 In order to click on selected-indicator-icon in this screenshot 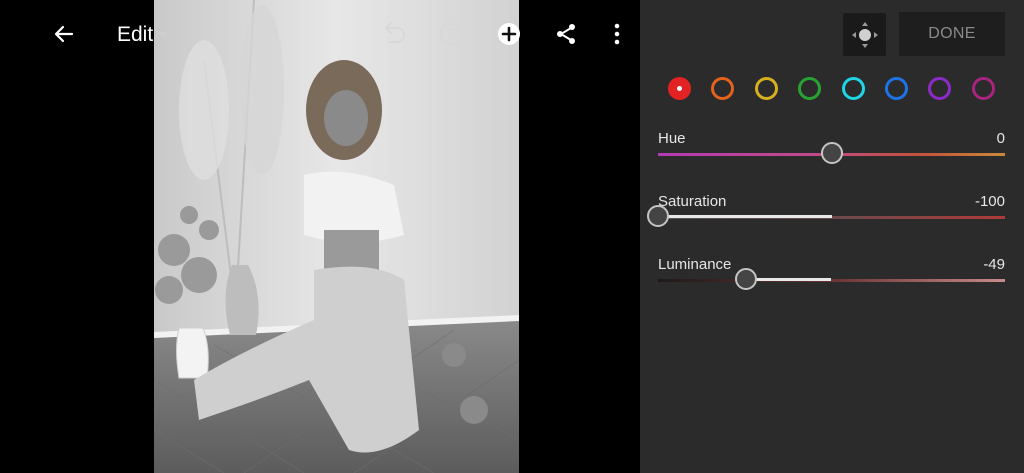, I will do `click(679, 88)`.